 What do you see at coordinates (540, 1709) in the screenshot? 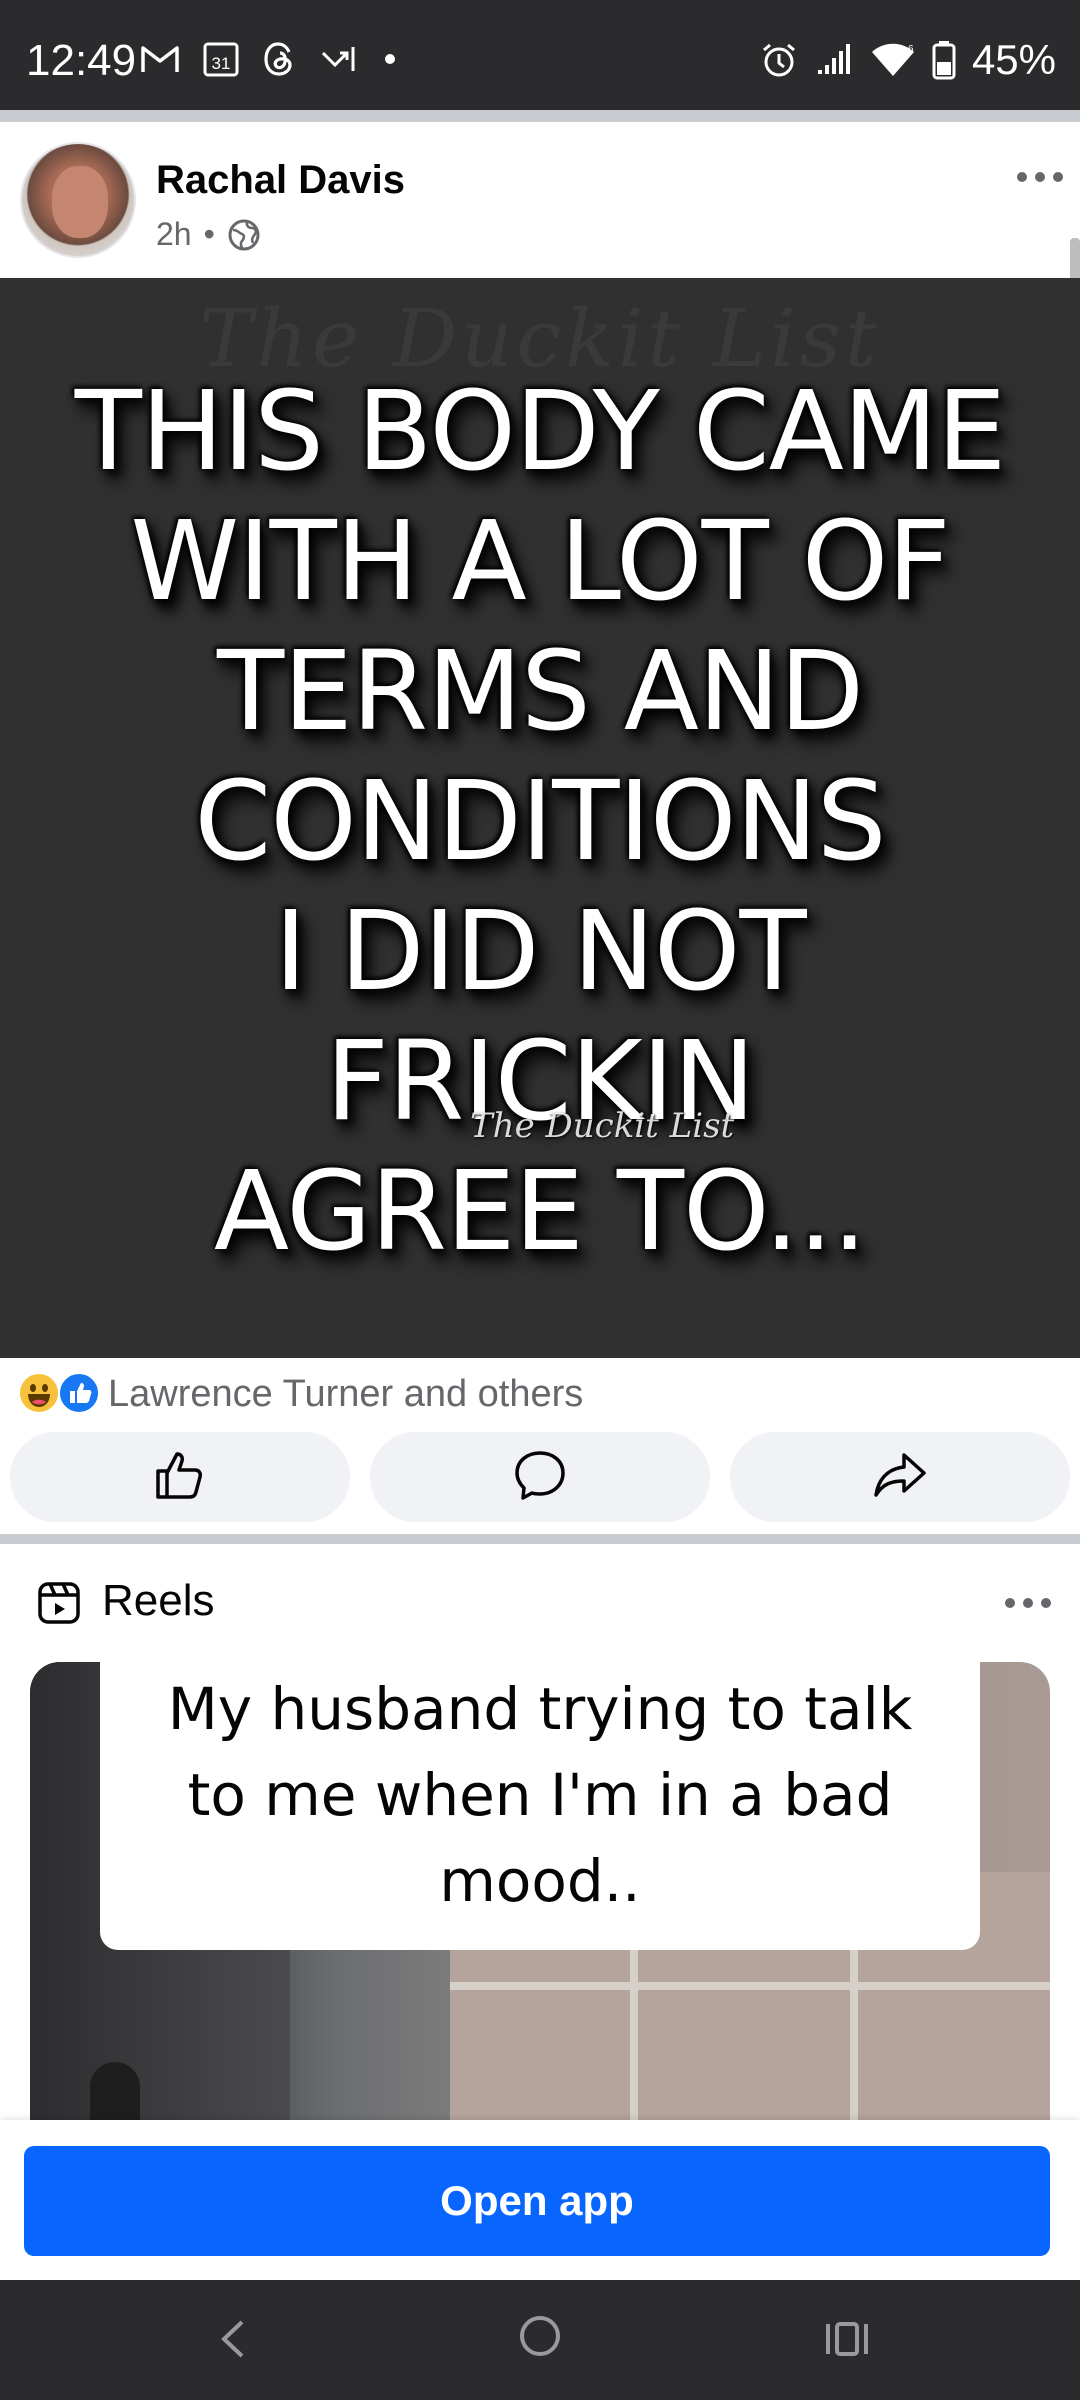
I see `reel-caption-line: My husband trying to talk` at bounding box center [540, 1709].